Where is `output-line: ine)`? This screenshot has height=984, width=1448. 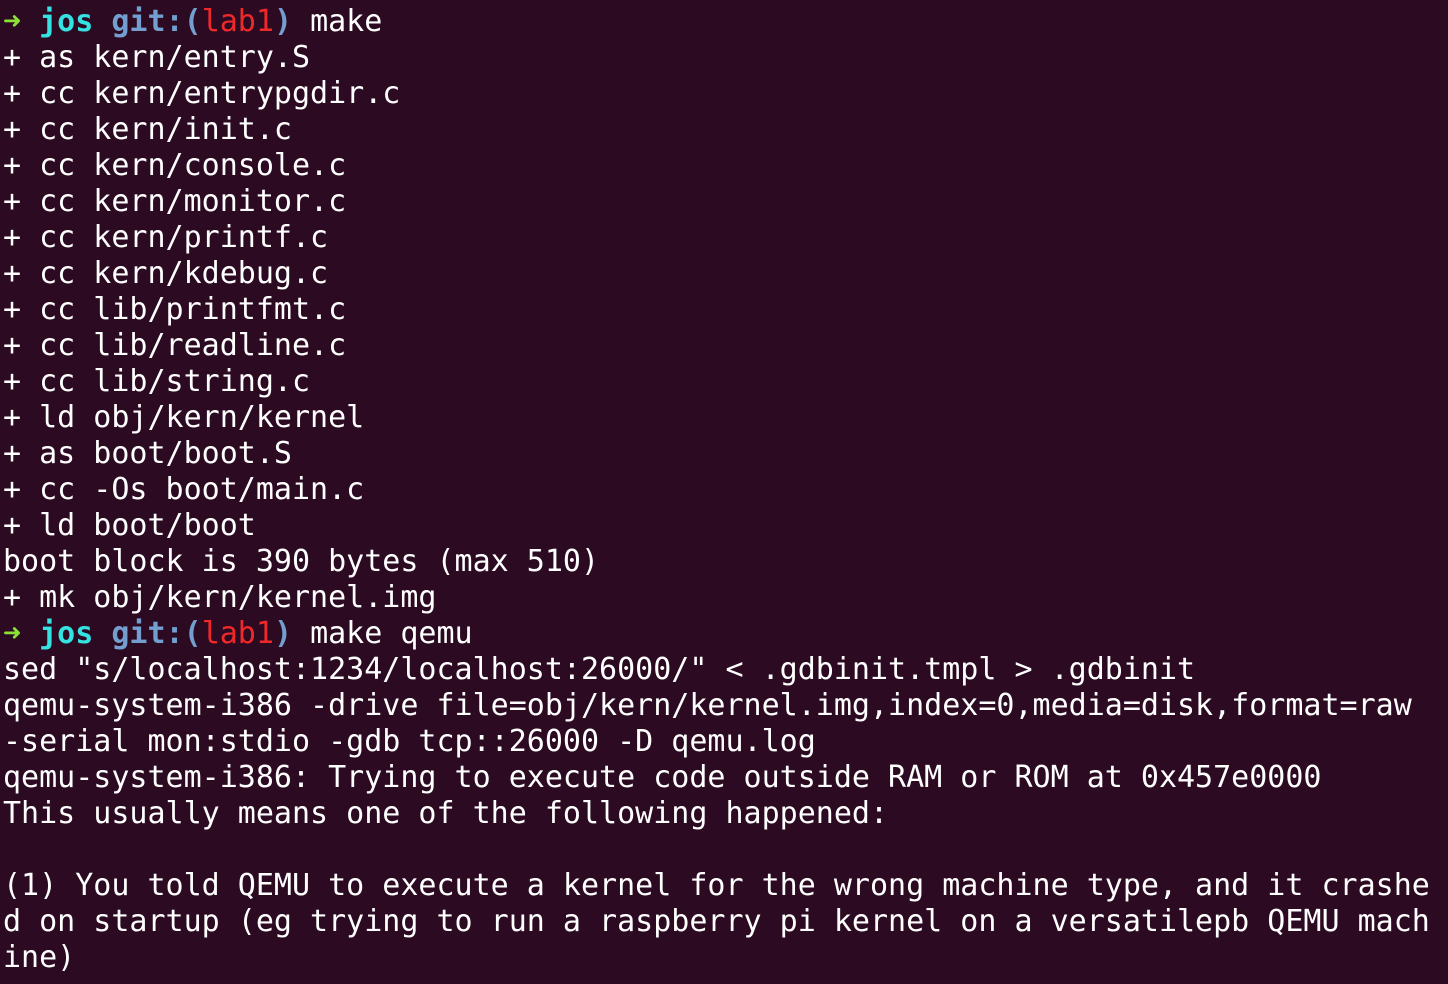
output-line: ine) is located at coordinates (39, 957).